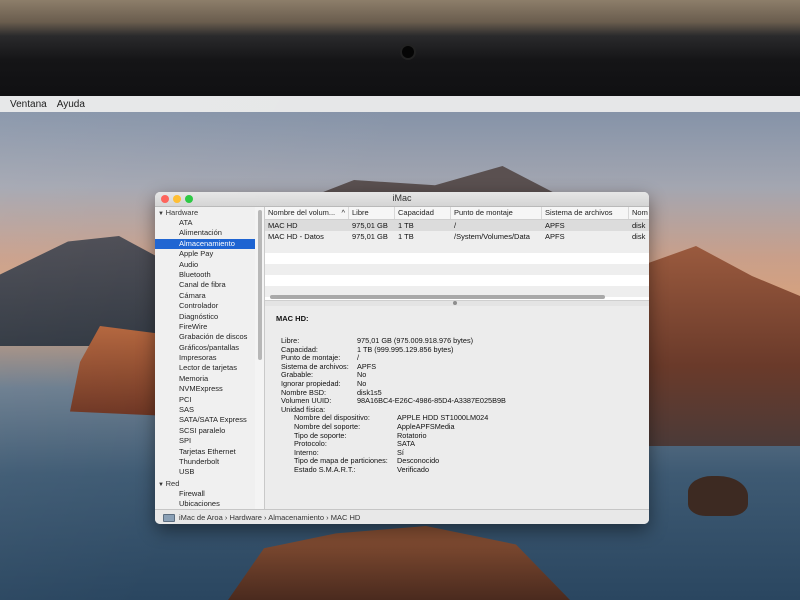 This screenshot has width=800, height=600. I want to click on sidebar-item: Memoria, so click(205, 379).